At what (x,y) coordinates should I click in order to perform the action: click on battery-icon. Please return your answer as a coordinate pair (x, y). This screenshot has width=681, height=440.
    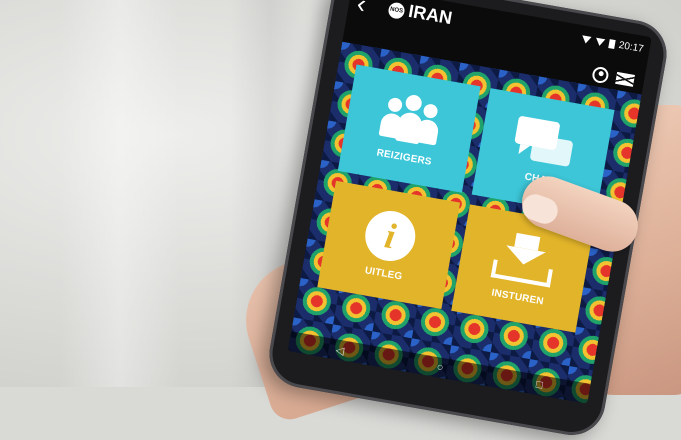
    Looking at the image, I should click on (612, 44).